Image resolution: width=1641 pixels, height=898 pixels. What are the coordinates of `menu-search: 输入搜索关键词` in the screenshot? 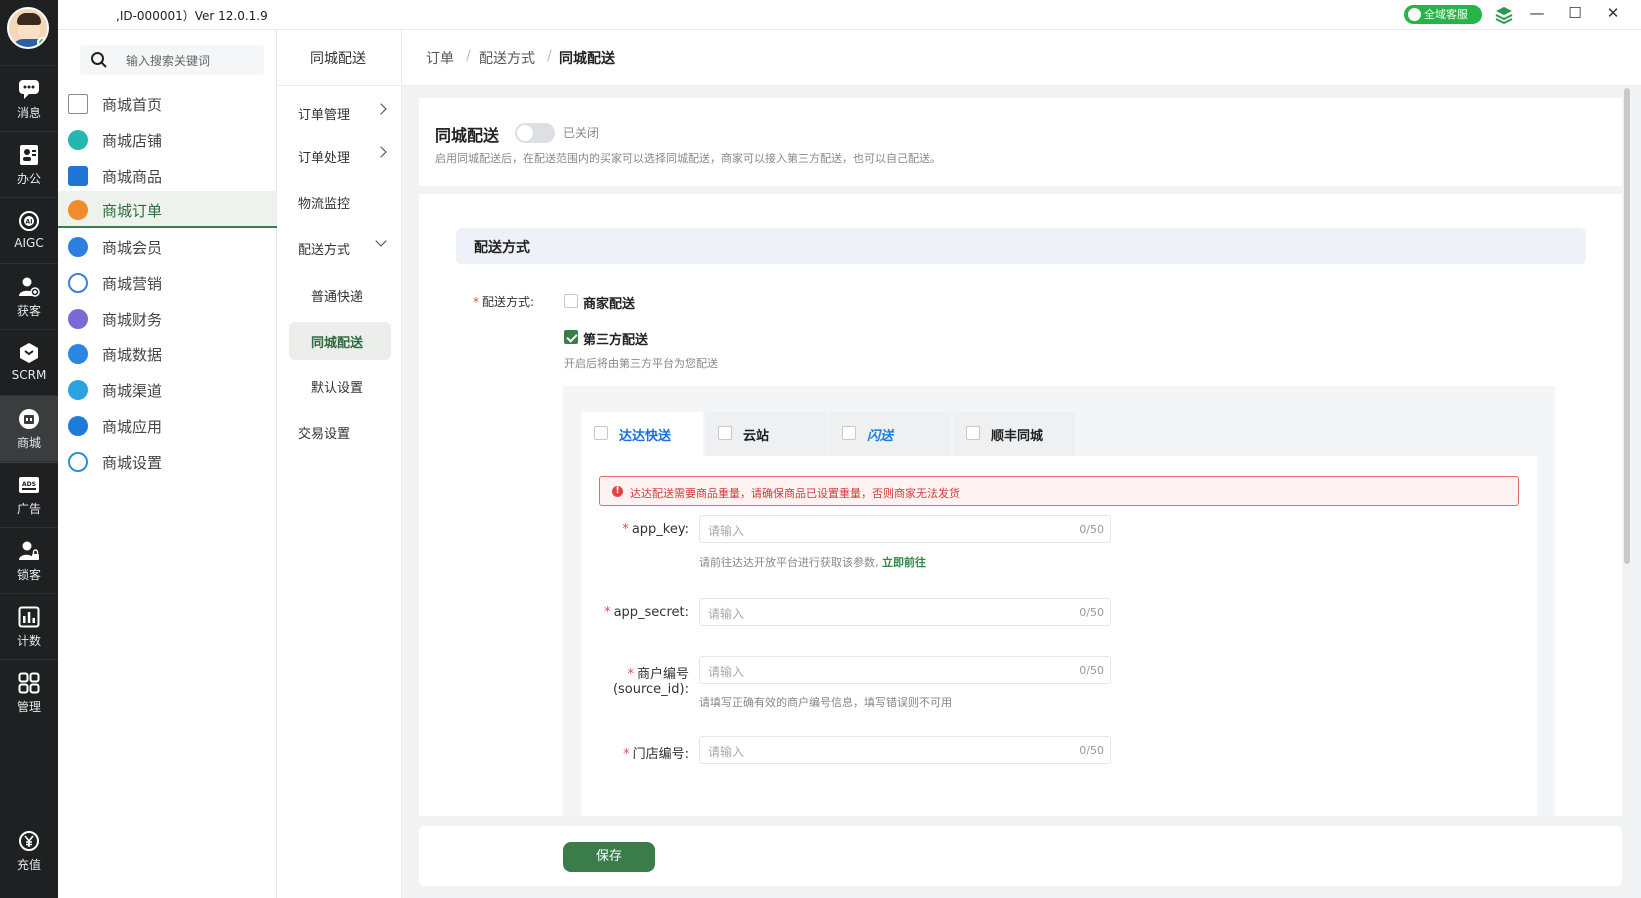 It's located at (172, 60).